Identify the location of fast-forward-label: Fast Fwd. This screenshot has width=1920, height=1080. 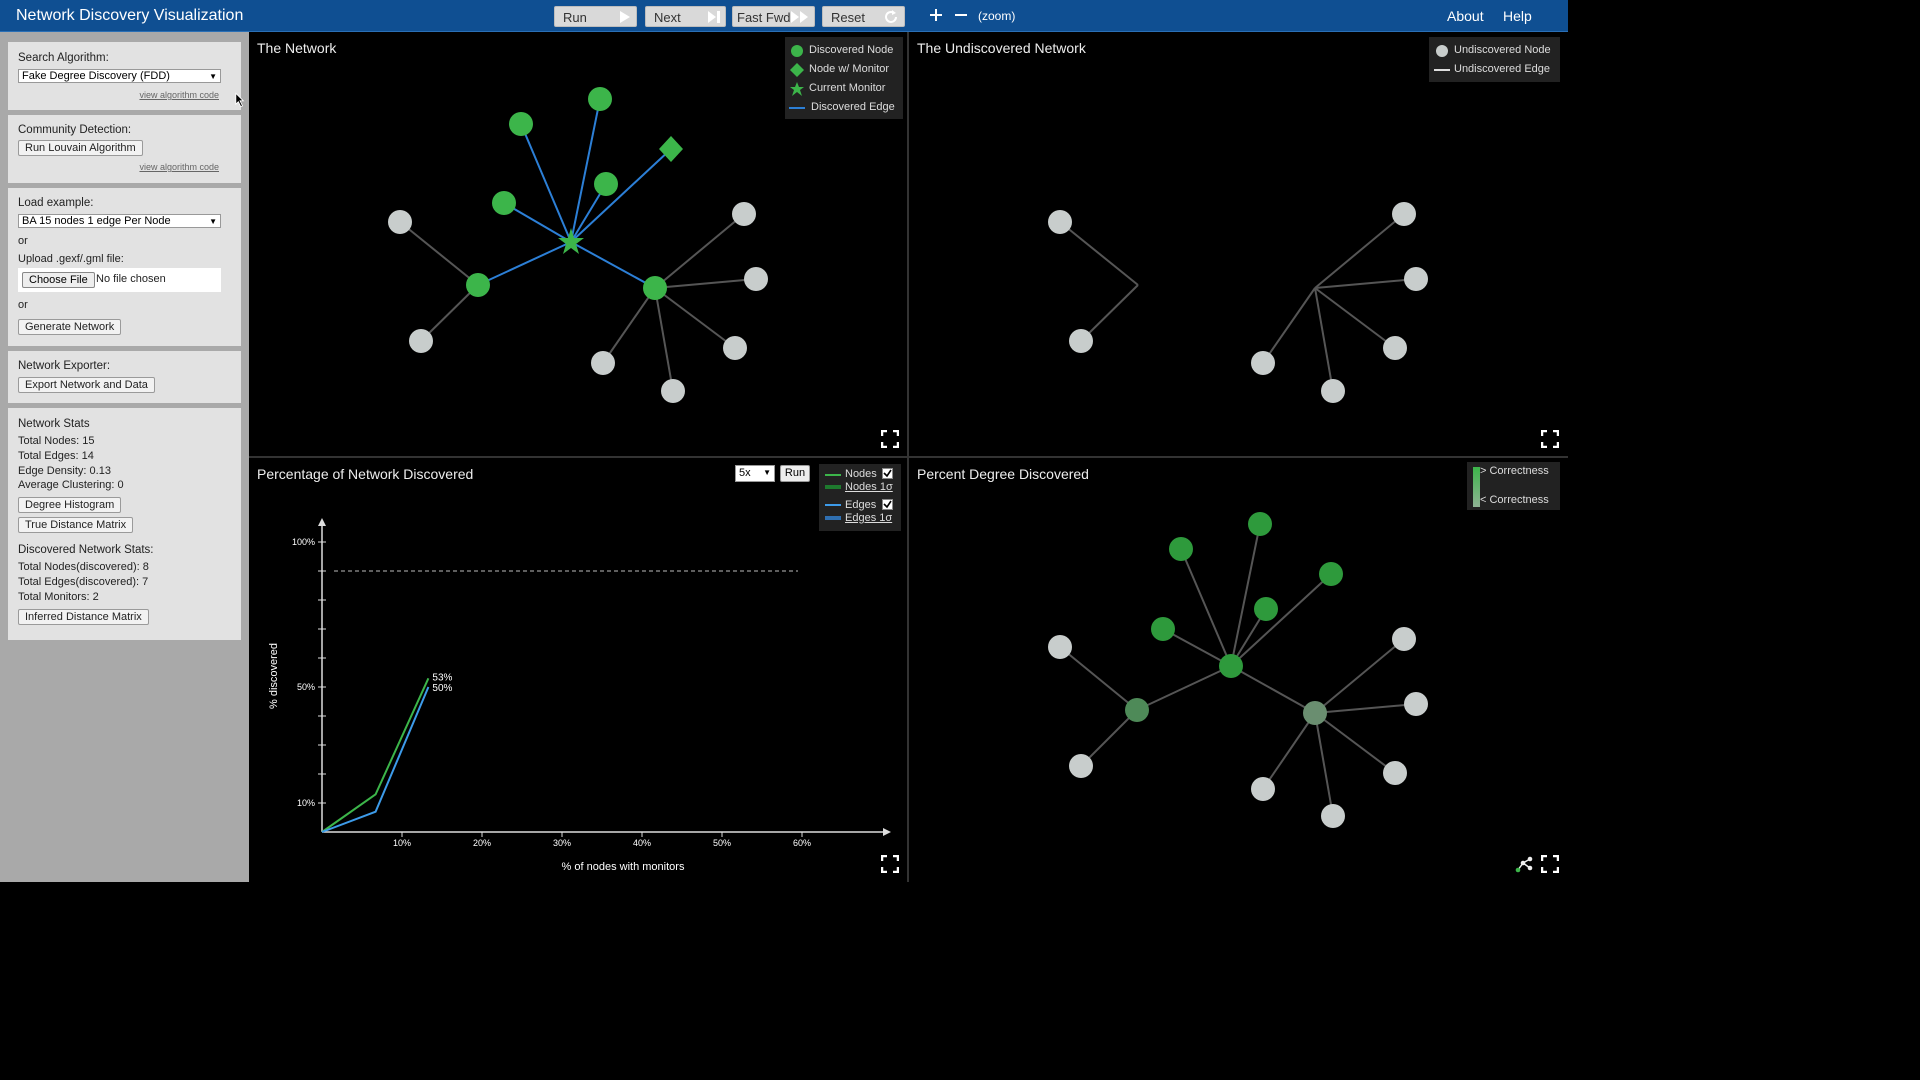
(764, 17).